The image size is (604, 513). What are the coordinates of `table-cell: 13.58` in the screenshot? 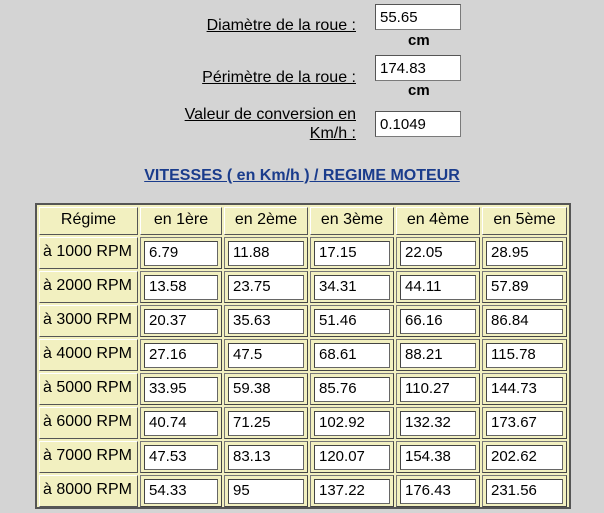 It's located at (181, 287).